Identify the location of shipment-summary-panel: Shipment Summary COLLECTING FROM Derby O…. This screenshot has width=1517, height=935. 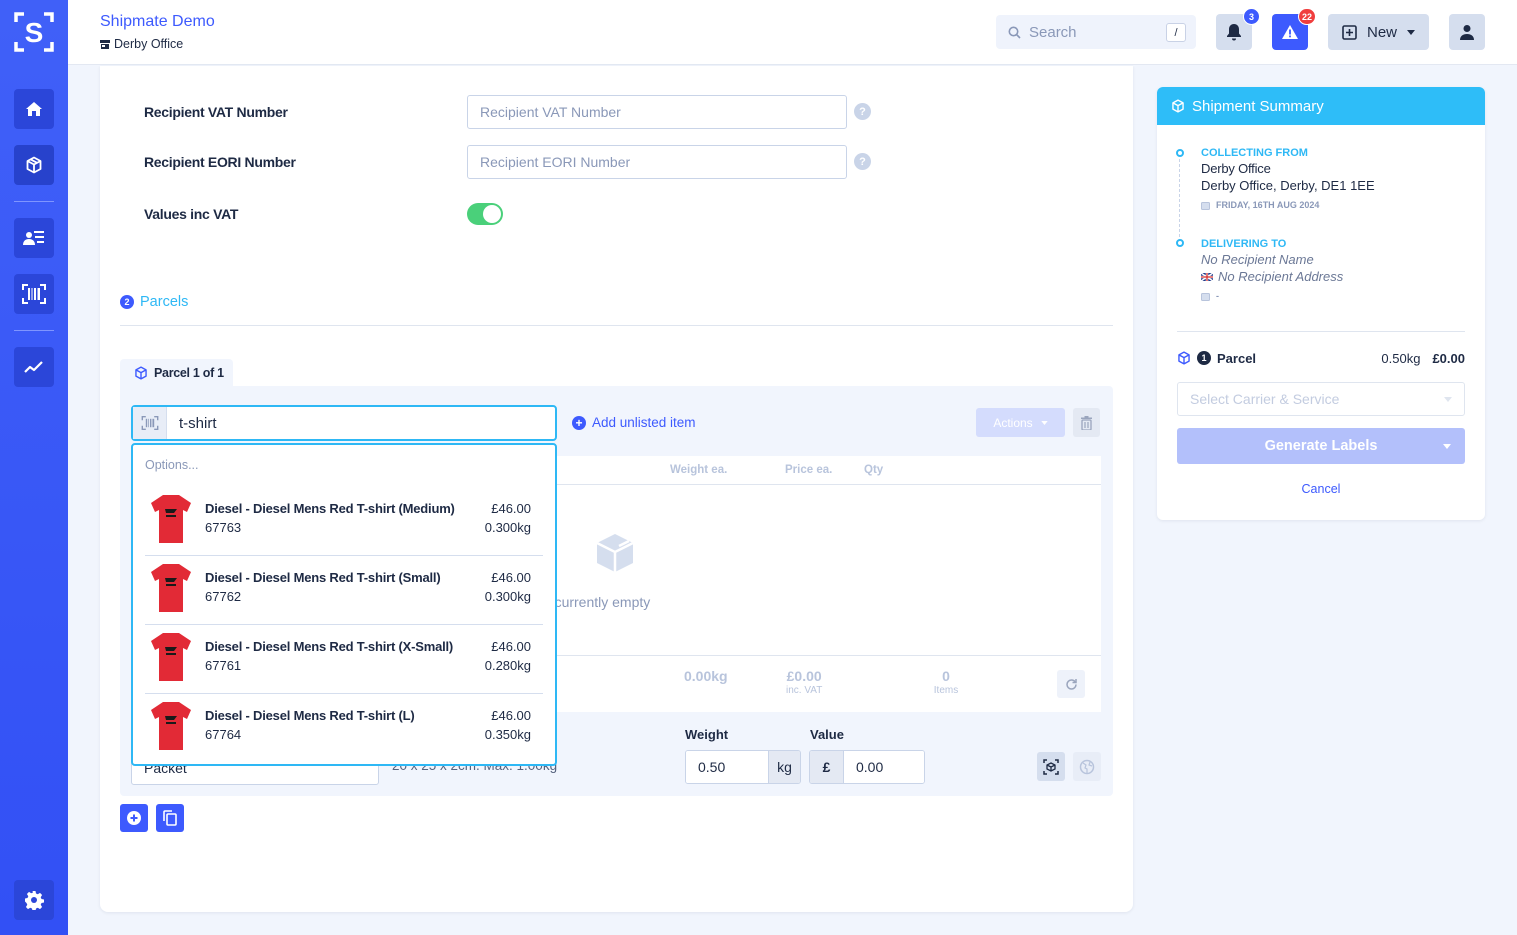
(1321, 303).